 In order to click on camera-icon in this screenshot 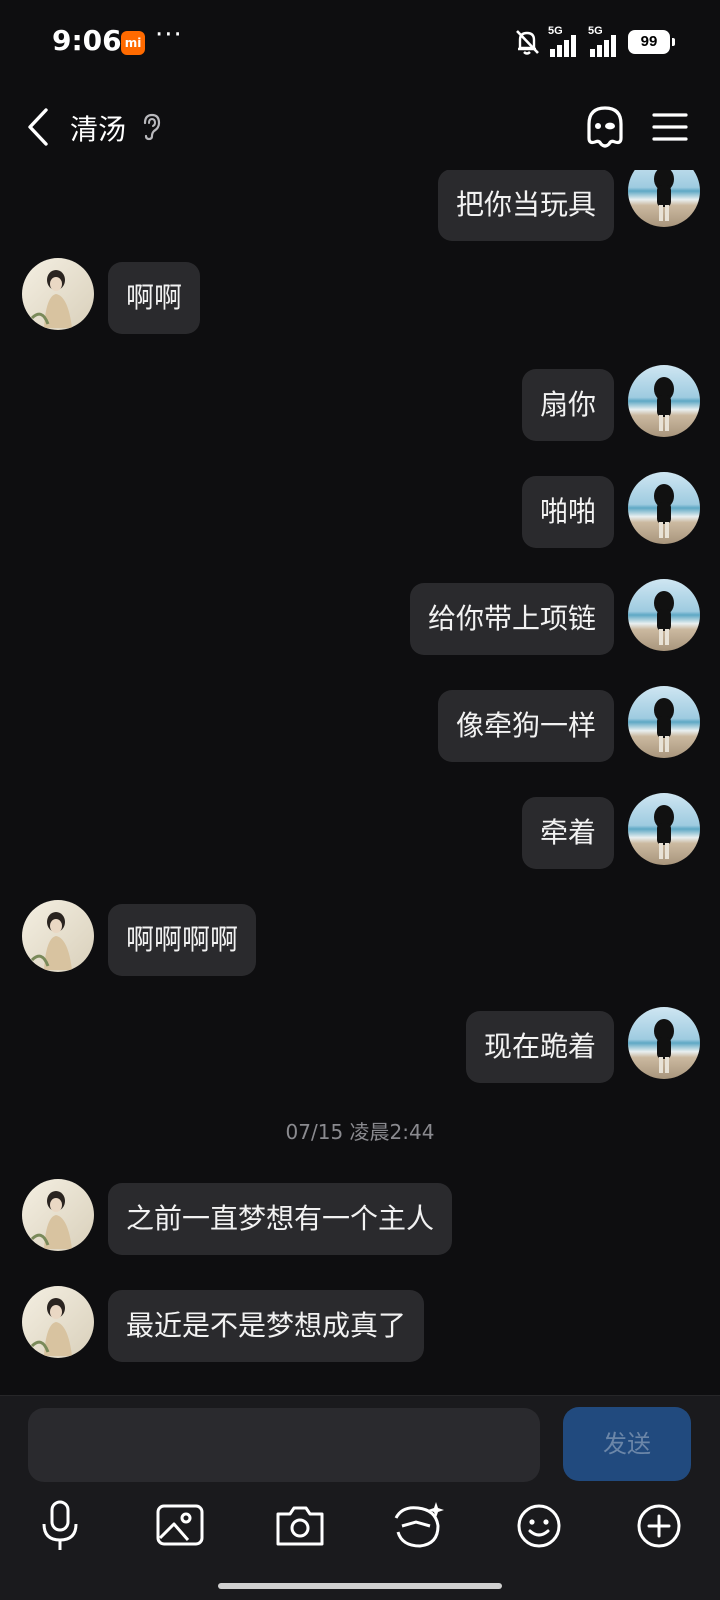, I will do `click(300, 1526)`.